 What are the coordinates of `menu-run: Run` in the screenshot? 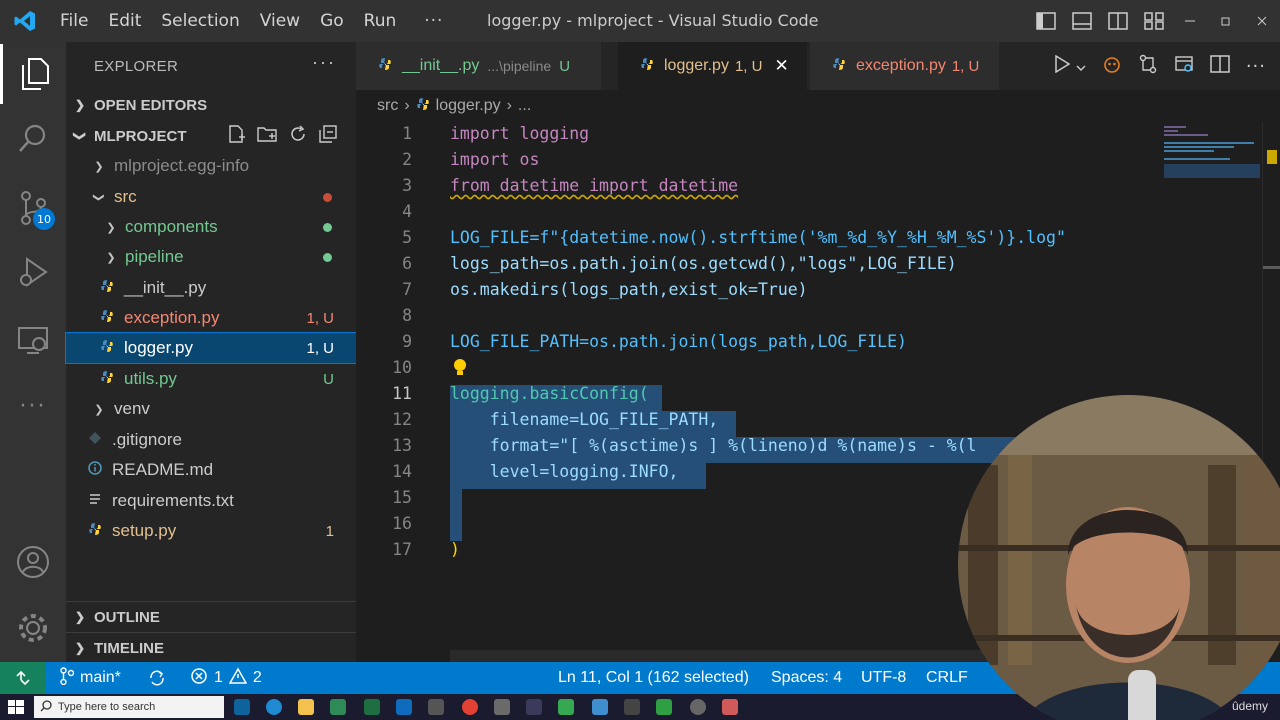 It's located at (380, 21).